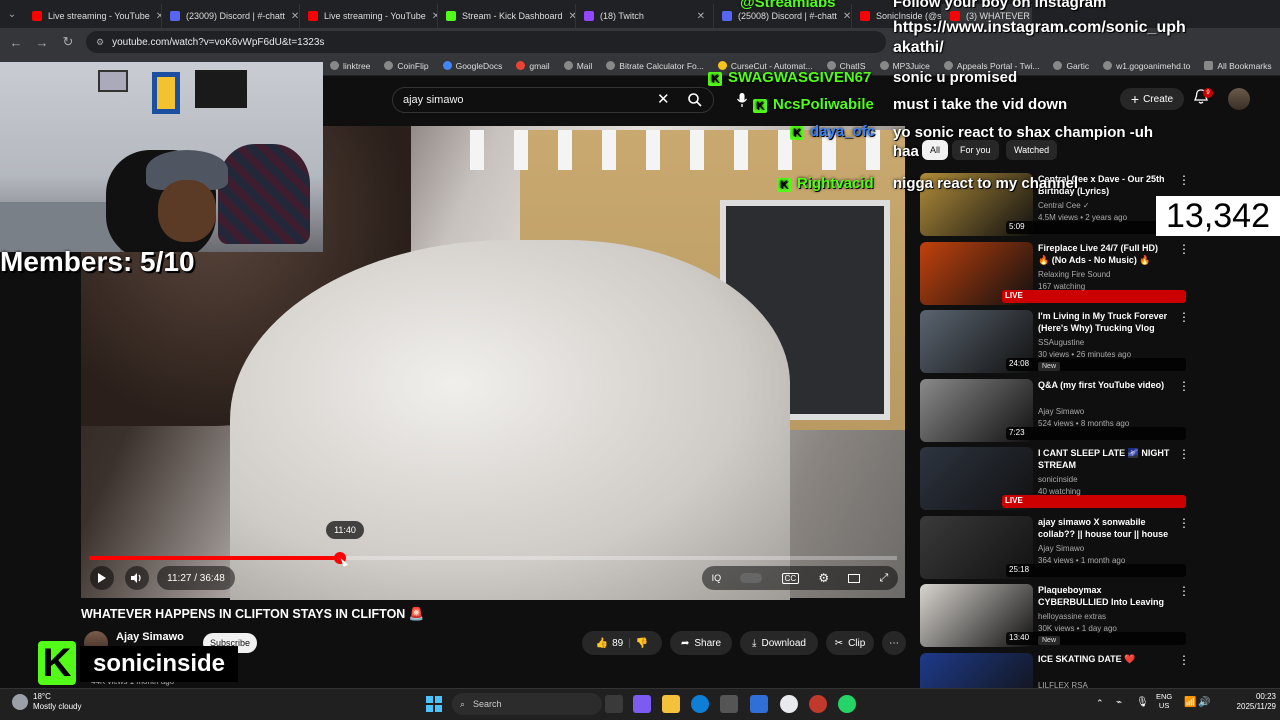  I want to click on bookmark-item: w1.gogoanimehd.to, so click(1146, 66).